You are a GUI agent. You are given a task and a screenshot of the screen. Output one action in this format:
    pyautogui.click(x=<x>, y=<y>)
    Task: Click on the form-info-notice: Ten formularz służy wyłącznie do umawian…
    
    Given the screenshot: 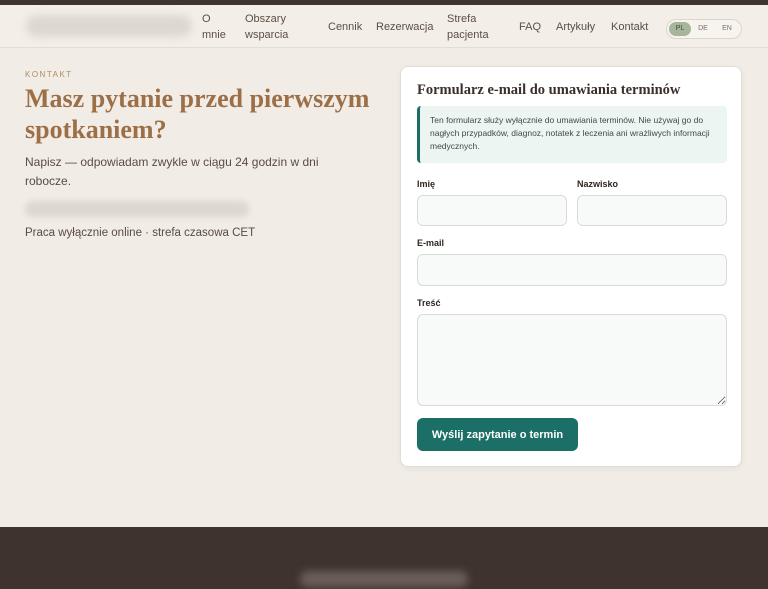 What is the action you would take?
    pyautogui.click(x=572, y=134)
    